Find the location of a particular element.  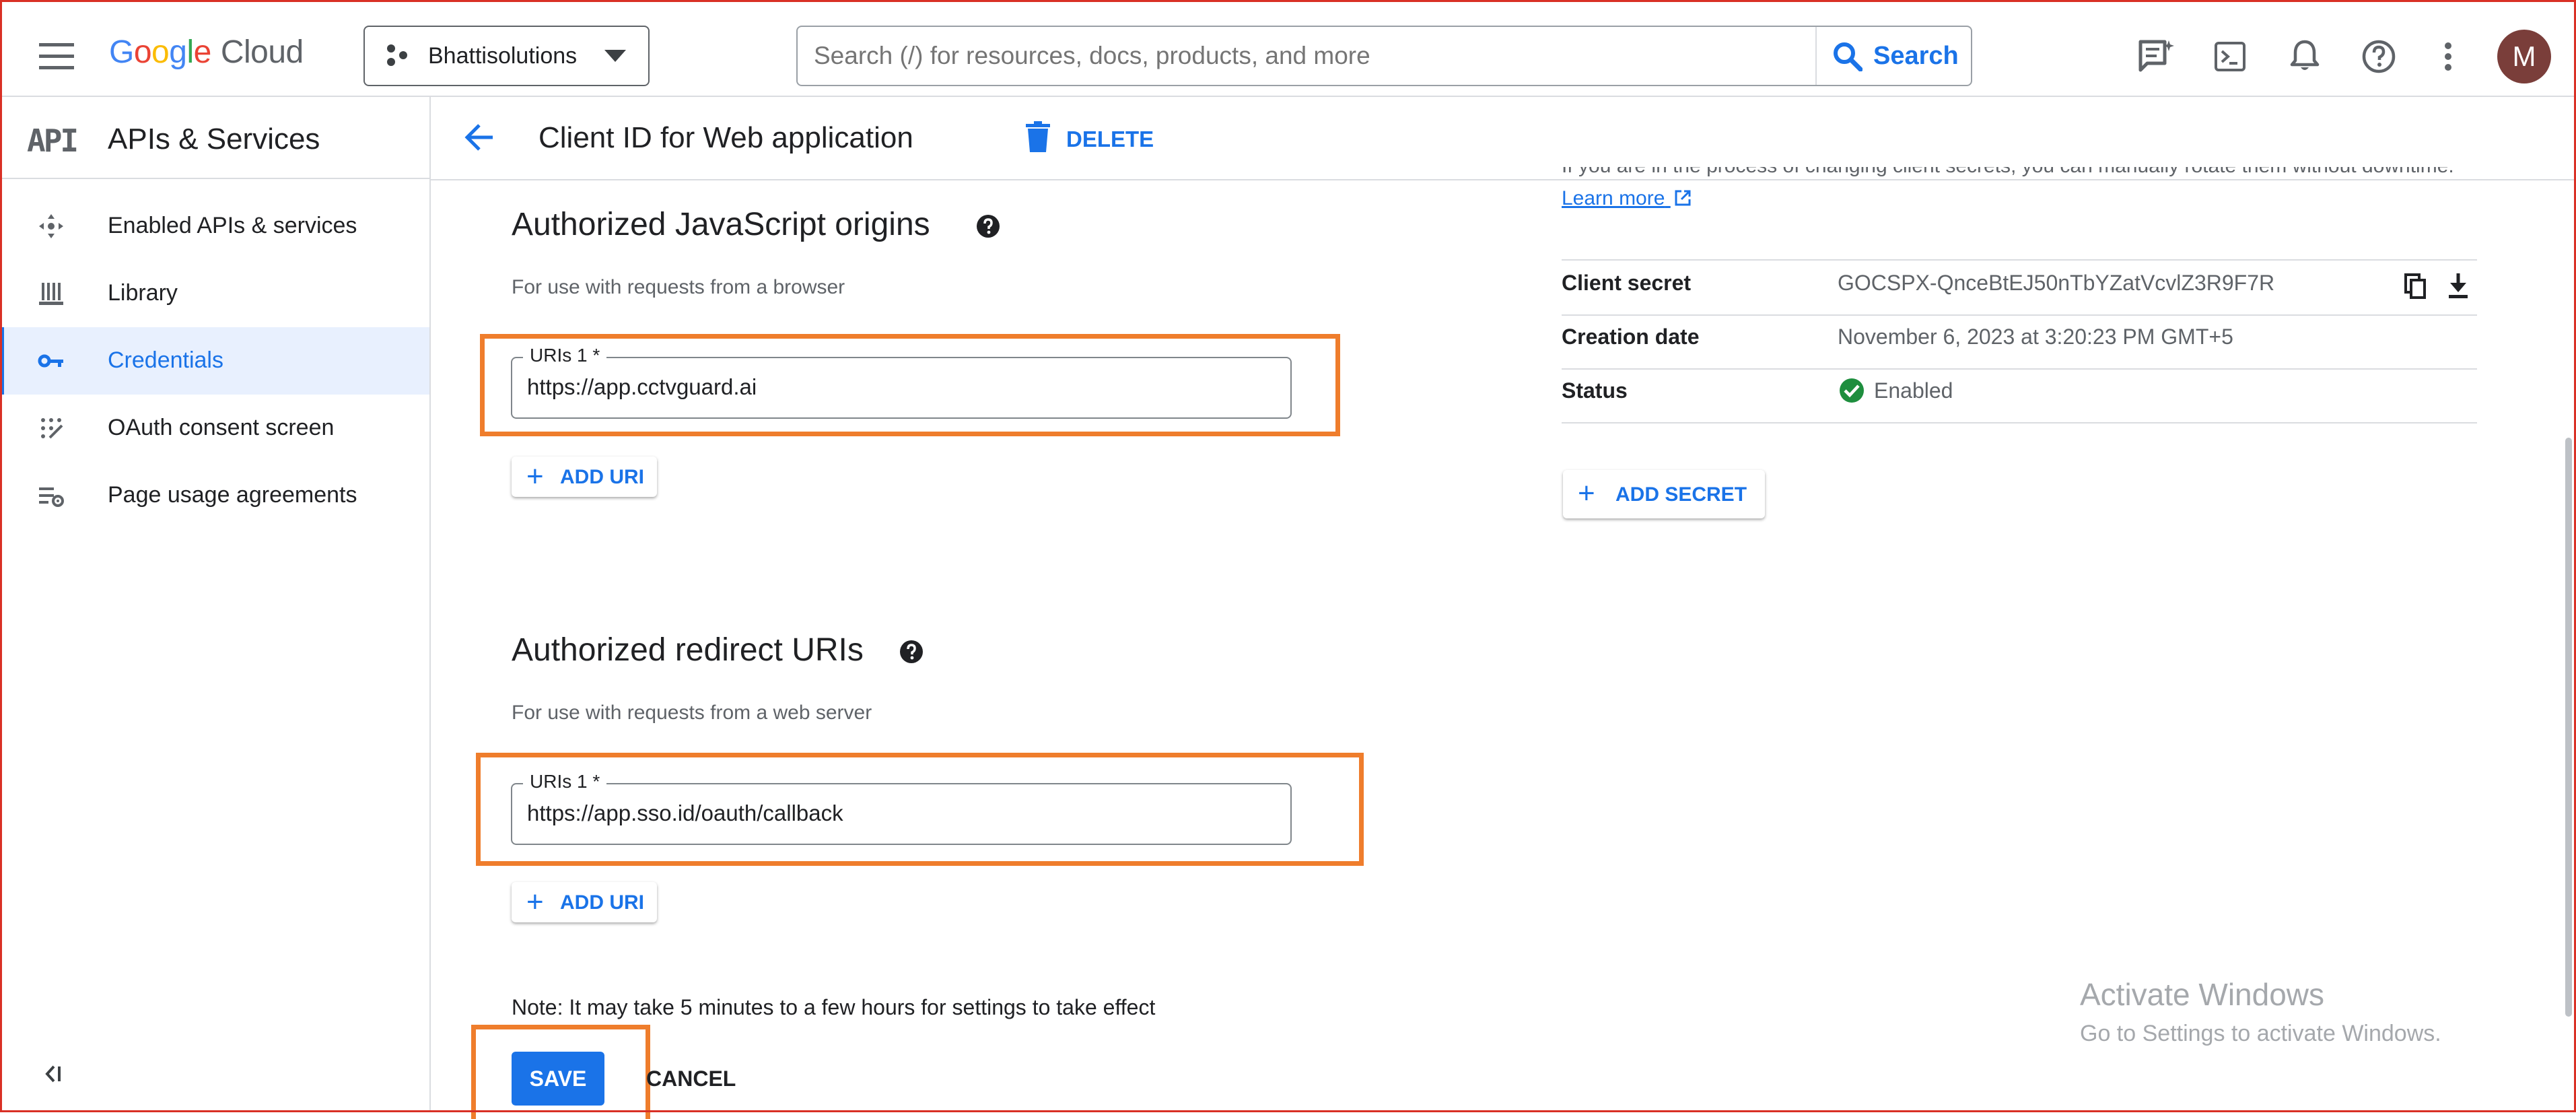

add-secret-button: + ADD SECRET is located at coordinates (1664, 494).